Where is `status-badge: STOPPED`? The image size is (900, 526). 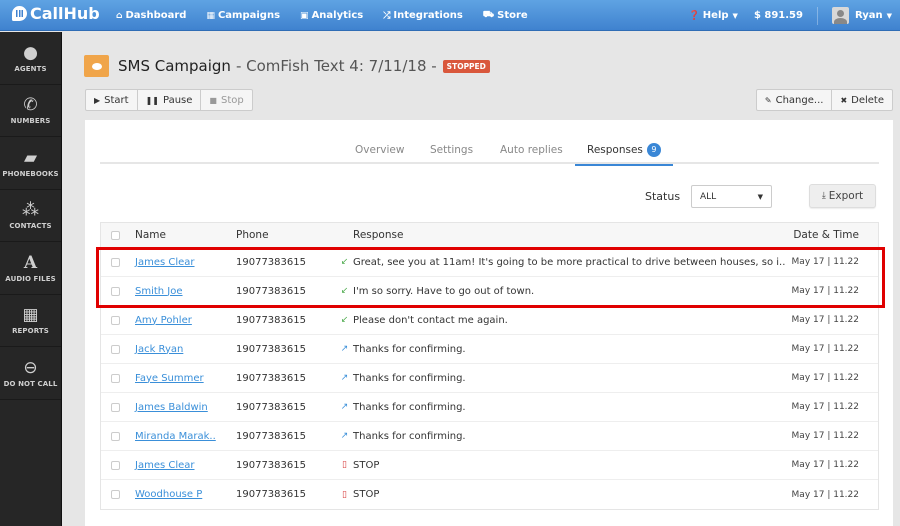 status-badge: STOPPED is located at coordinates (466, 66).